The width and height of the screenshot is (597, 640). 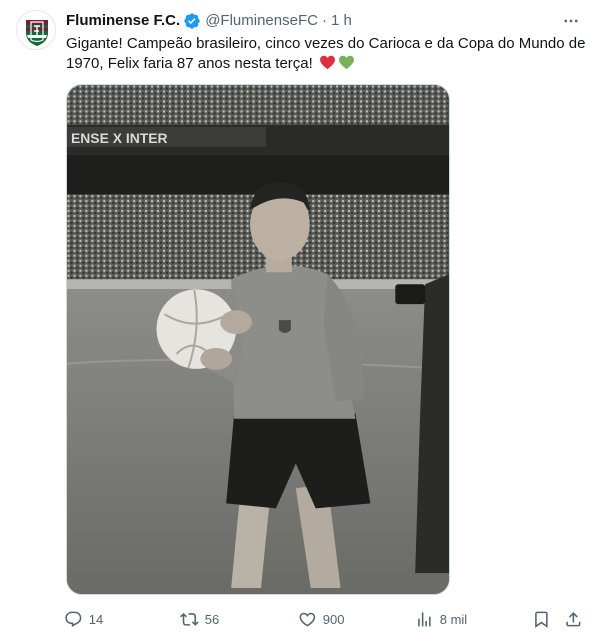 I want to click on green-heart-icon, so click(x=346, y=62).